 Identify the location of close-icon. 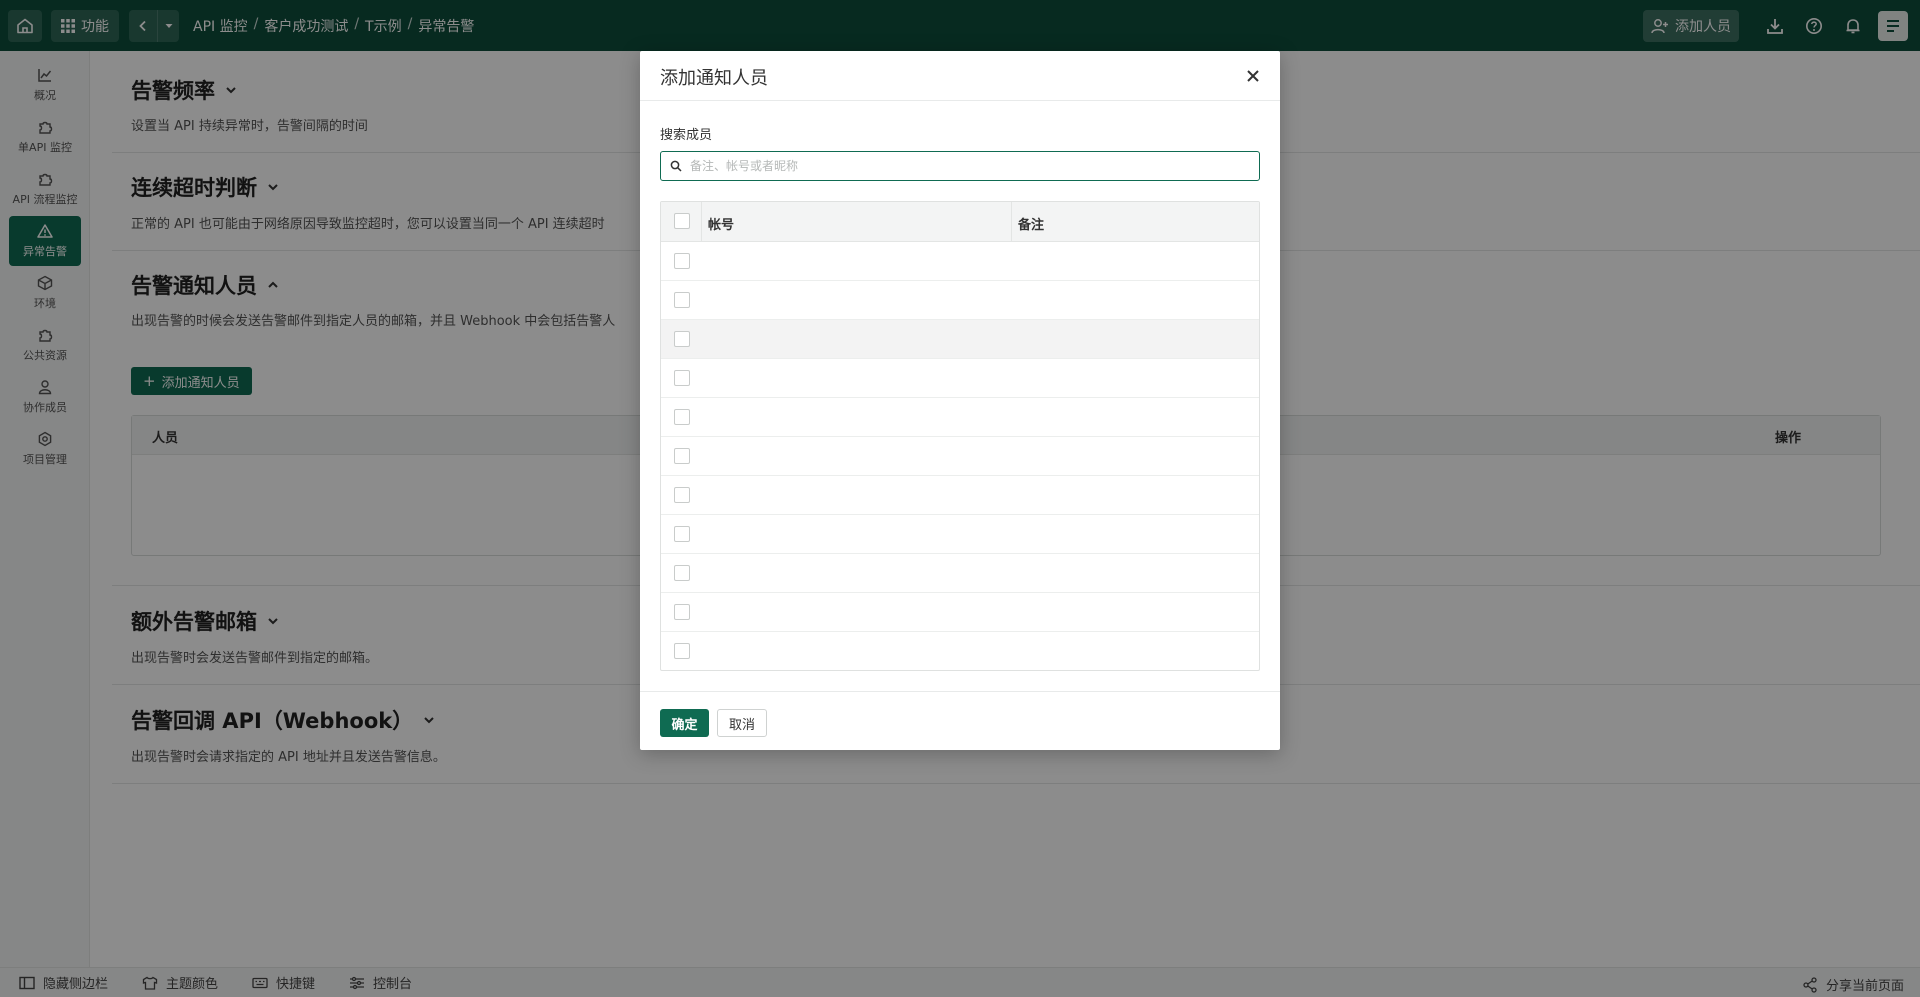
(1253, 76).